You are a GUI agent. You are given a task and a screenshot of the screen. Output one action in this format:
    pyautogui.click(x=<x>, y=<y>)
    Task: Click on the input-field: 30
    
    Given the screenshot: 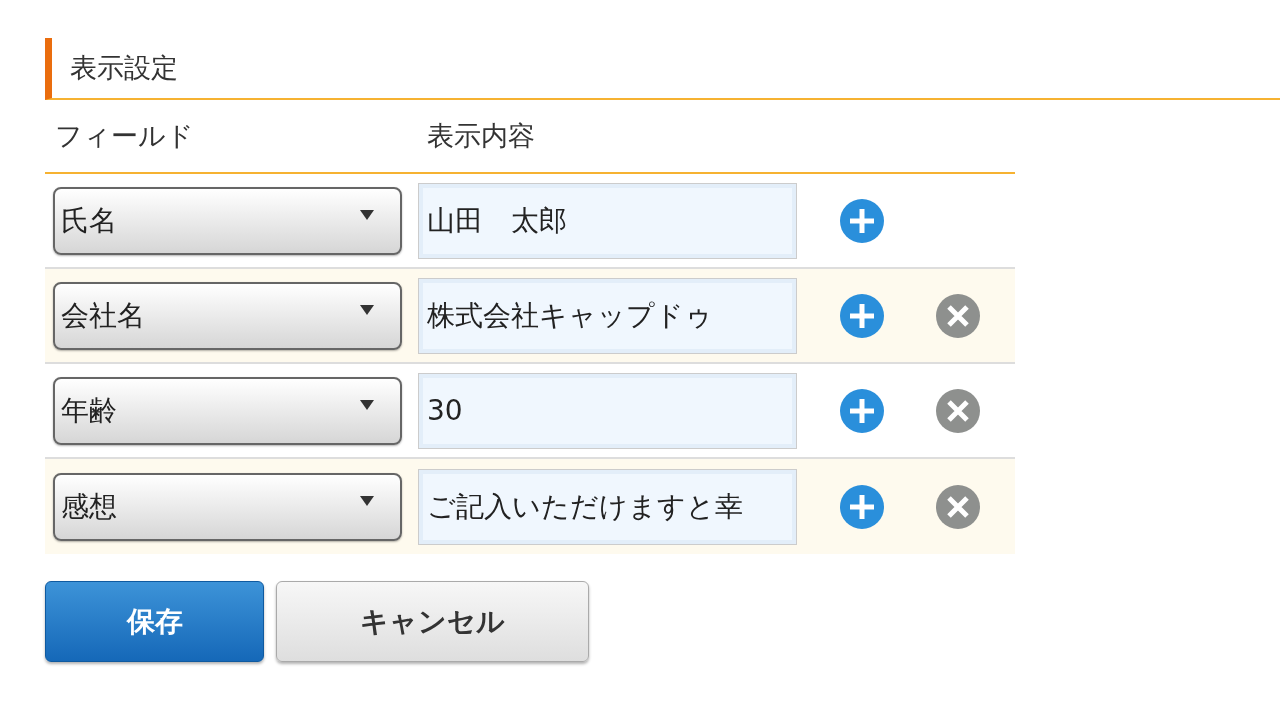 What is the action you would take?
    pyautogui.click(x=607, y=410)
    